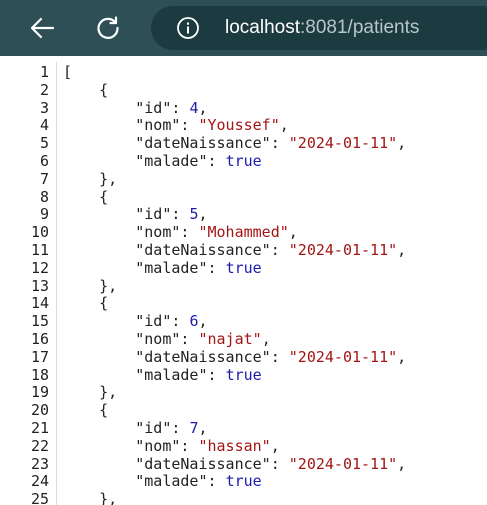  I want to click on line-number: 2, so click(44, 89).